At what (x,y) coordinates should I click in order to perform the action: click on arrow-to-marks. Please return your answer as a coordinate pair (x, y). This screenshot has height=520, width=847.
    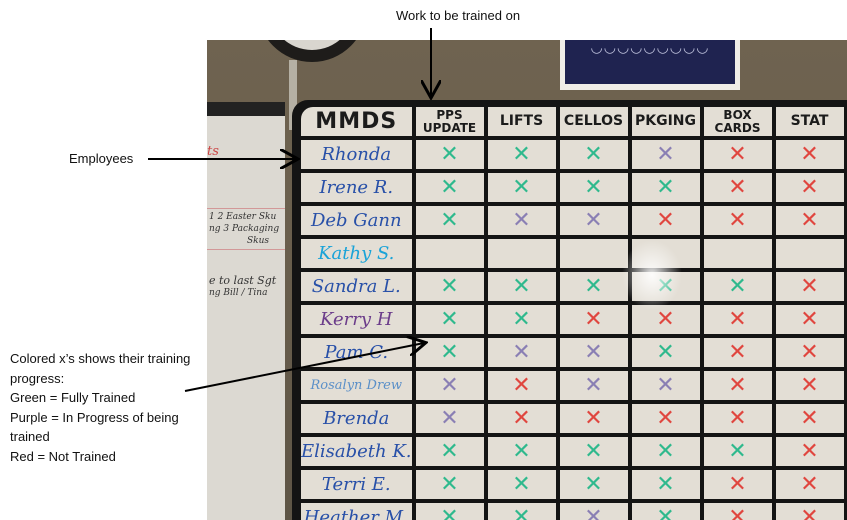
    Looking at the image, I should click on (304, 367).